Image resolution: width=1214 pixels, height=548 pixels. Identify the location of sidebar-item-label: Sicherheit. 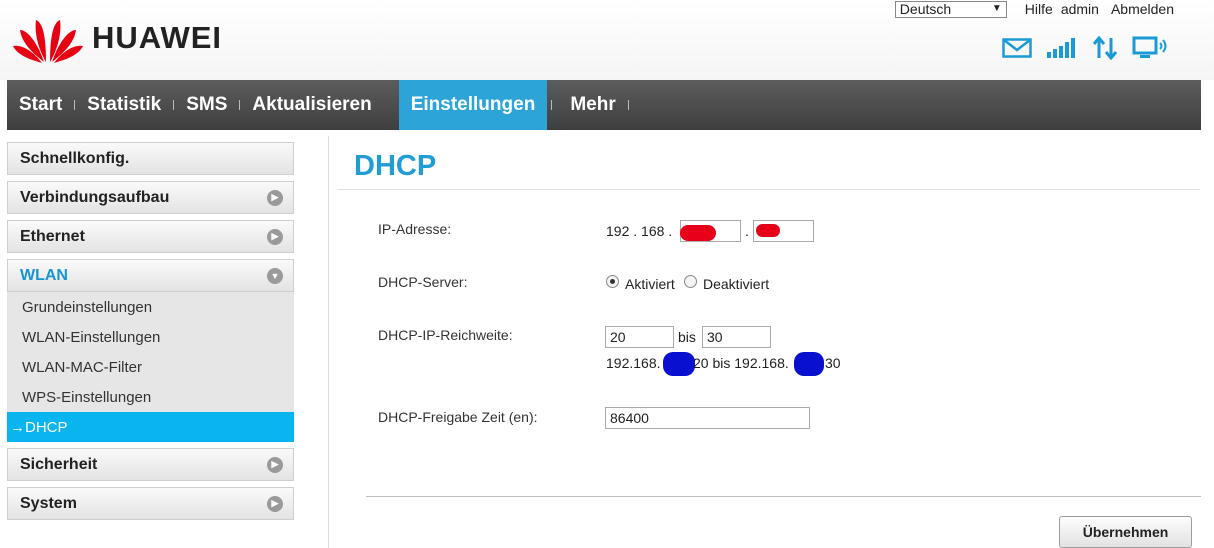
(59, 464).